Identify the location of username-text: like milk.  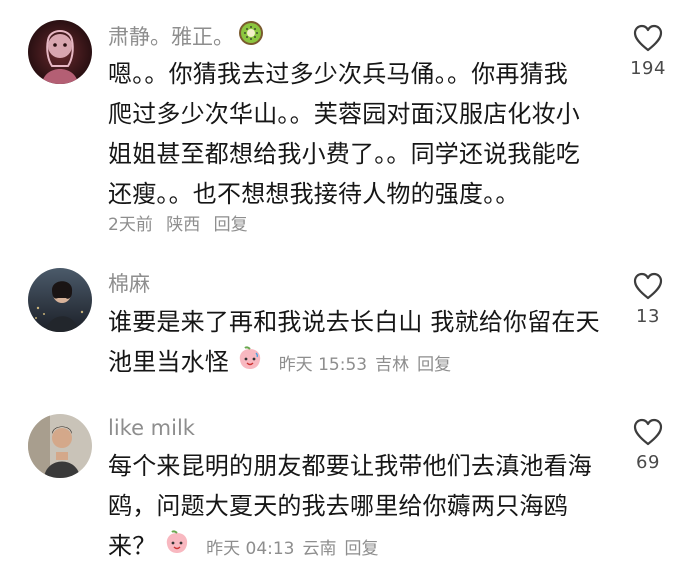
(151, 428).